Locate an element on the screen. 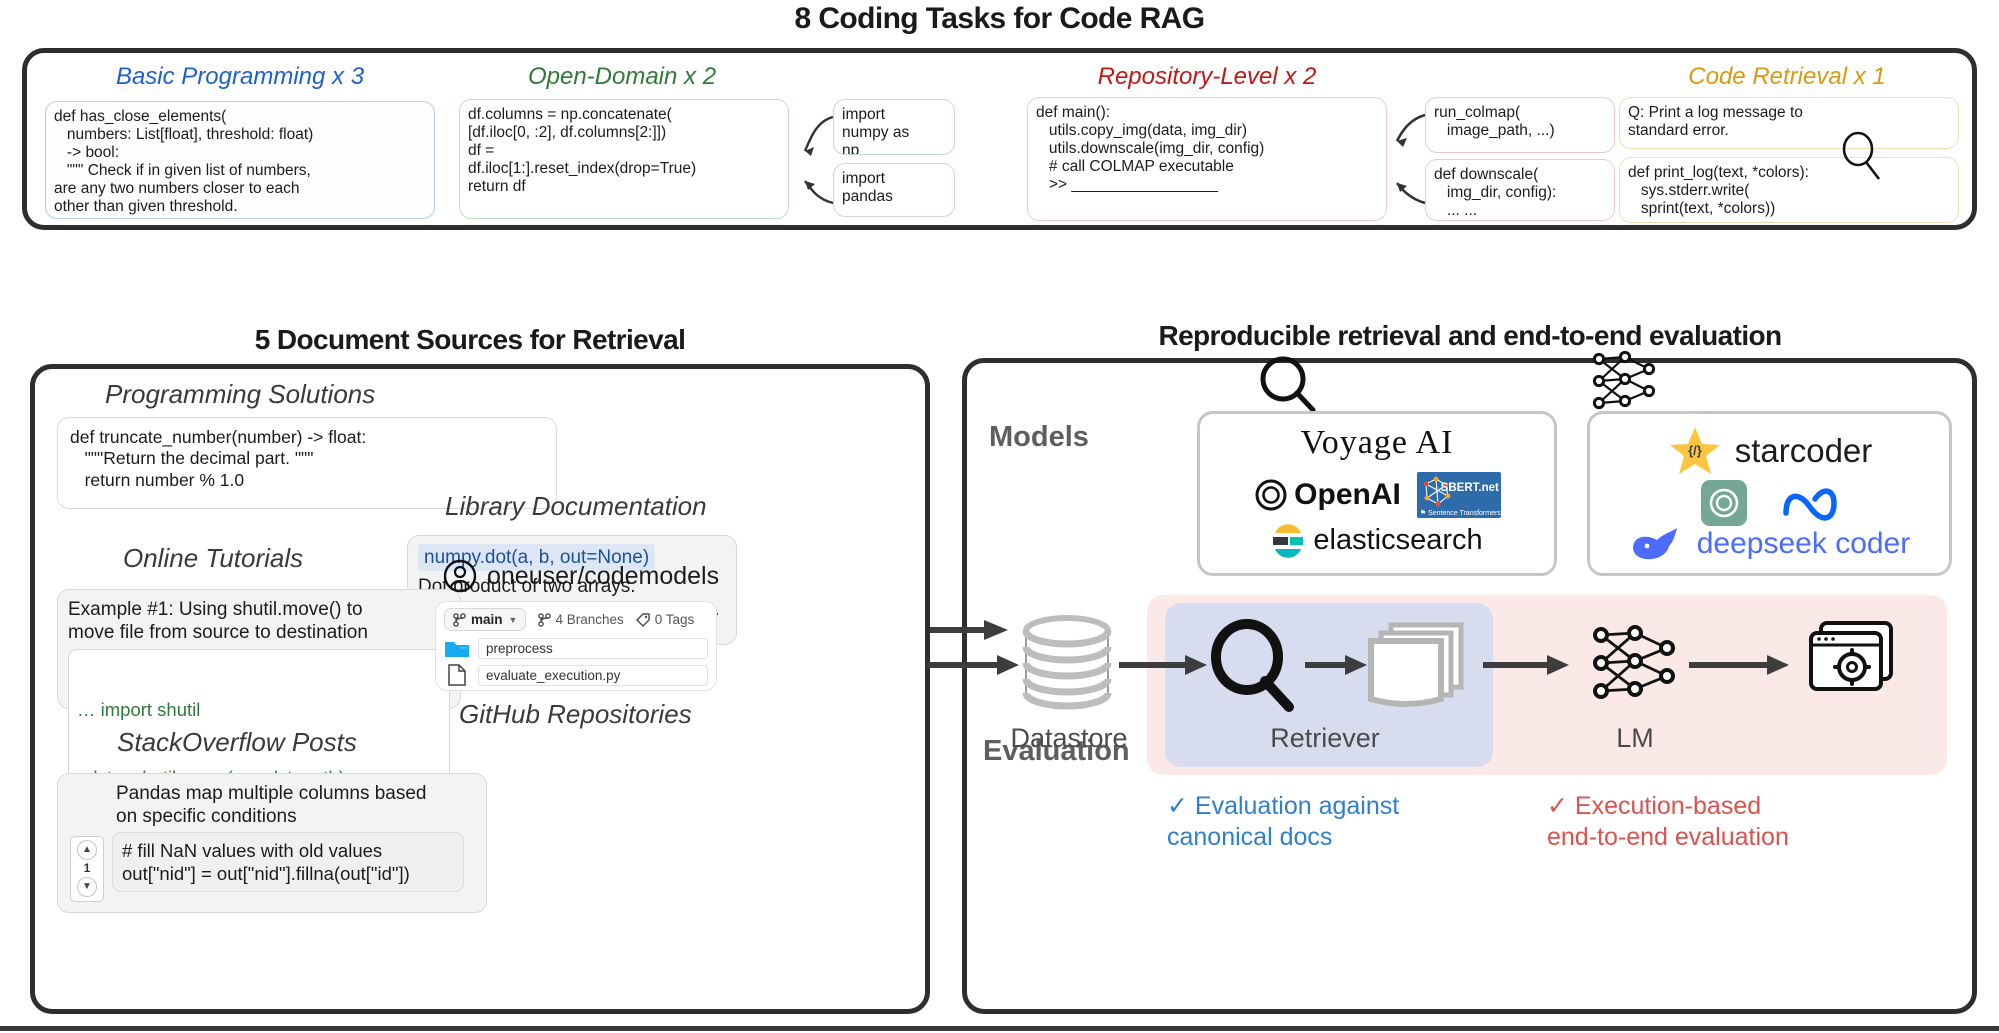  github-owner-row: oneuser/codemodels is located at coordinates (581, 576).